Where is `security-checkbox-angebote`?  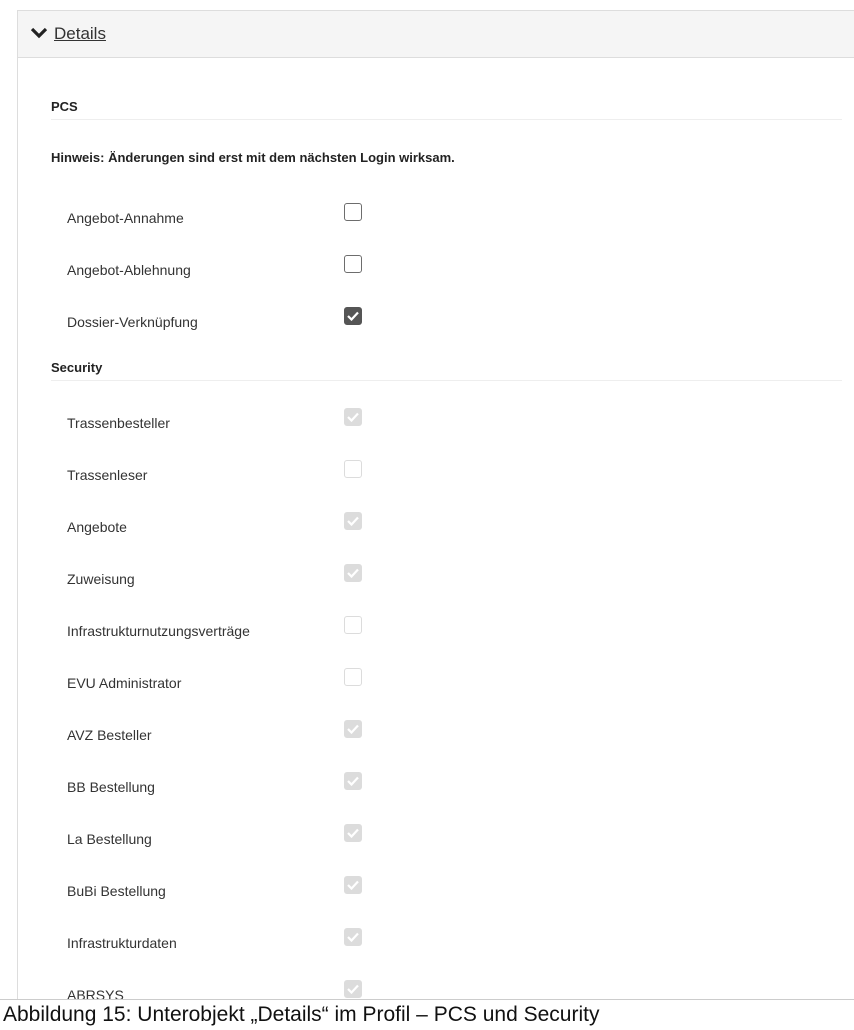 security-checkbox-angebote is located at coordinates (353, 521).